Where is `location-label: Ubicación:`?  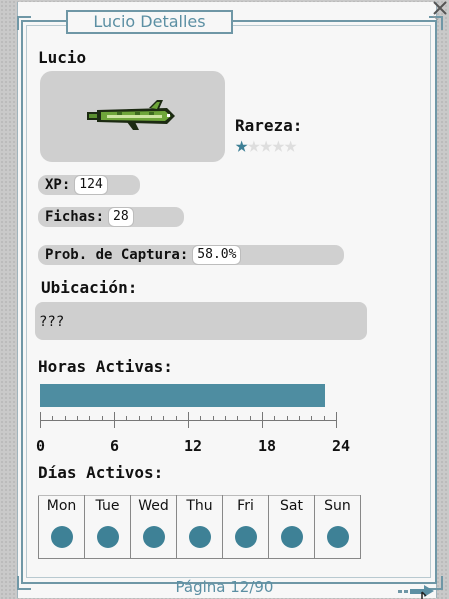 location-label: Ubicación: is located at coordinates (89, 287).